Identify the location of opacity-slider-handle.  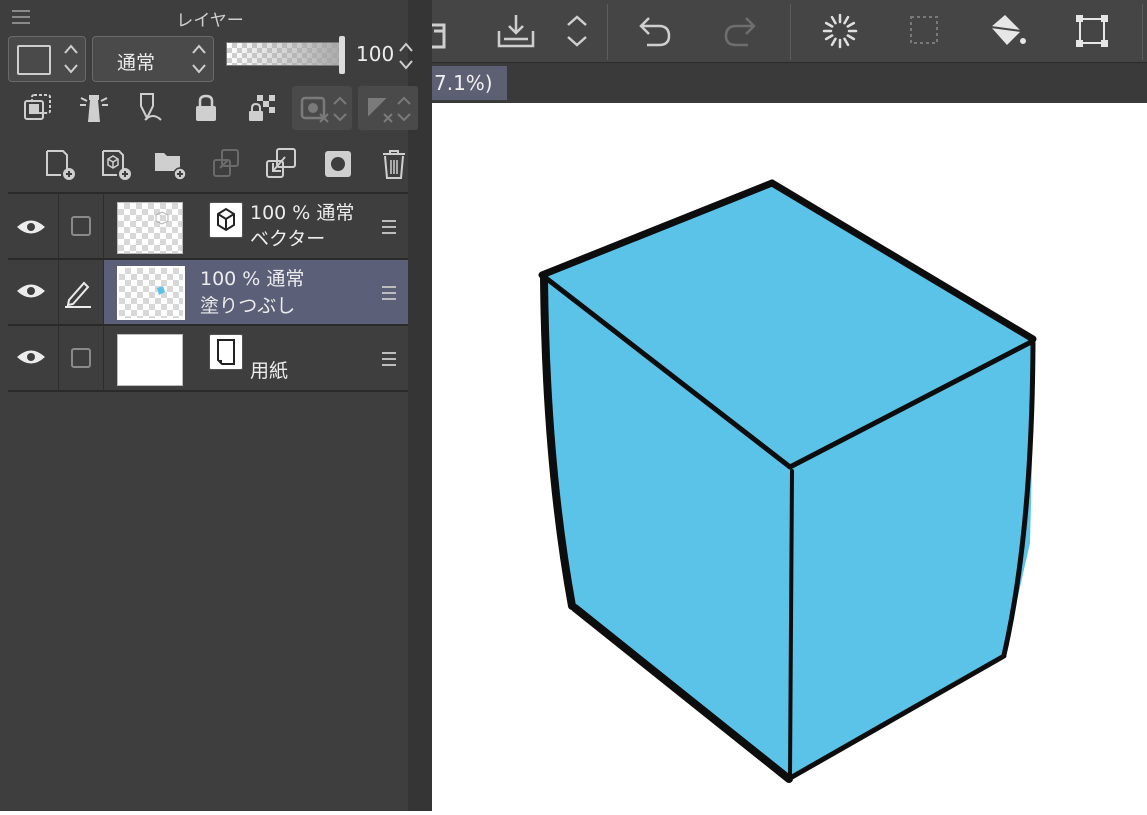
(342, 55).